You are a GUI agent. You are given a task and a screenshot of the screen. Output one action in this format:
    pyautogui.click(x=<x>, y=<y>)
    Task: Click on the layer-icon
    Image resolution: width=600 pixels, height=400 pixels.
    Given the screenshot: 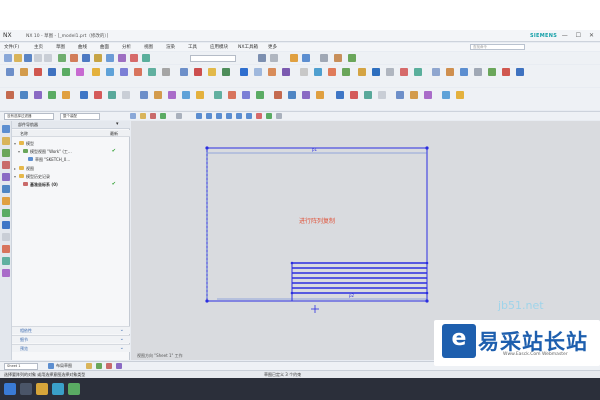 What is the action you would take?
    pyautogui.click(x=352, y=58)
    